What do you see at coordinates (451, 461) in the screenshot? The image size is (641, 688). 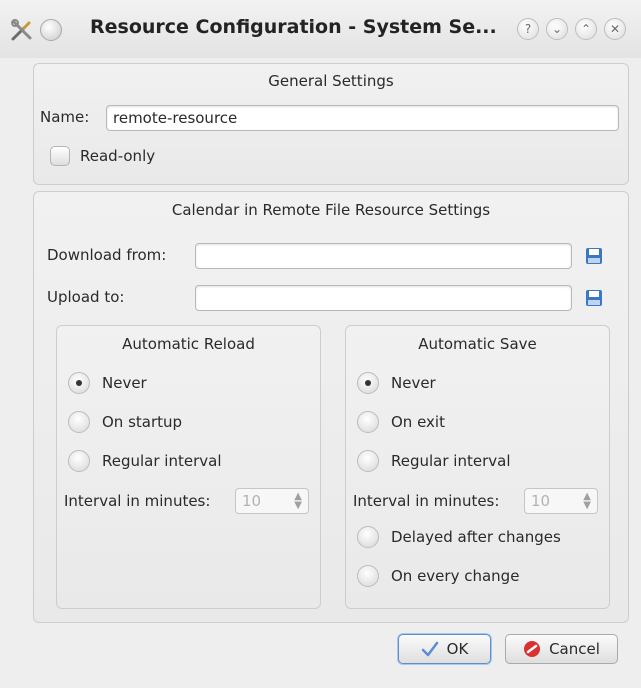 I see `save-interval-label: Regular interval` at bounding box center [451, 461].